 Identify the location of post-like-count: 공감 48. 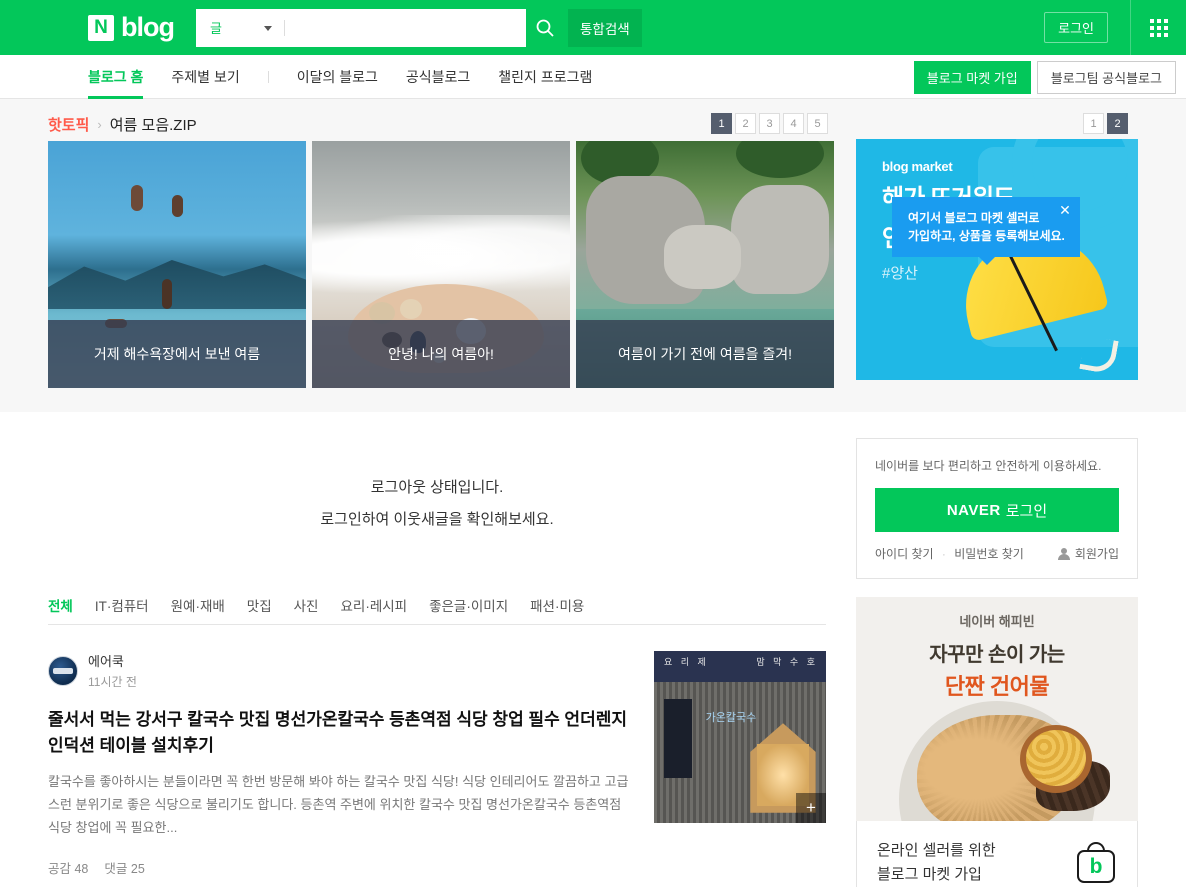
(68, 869).